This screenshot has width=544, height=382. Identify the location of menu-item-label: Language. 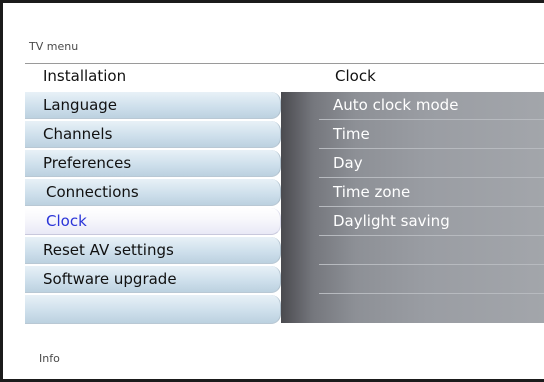
(80, 105).